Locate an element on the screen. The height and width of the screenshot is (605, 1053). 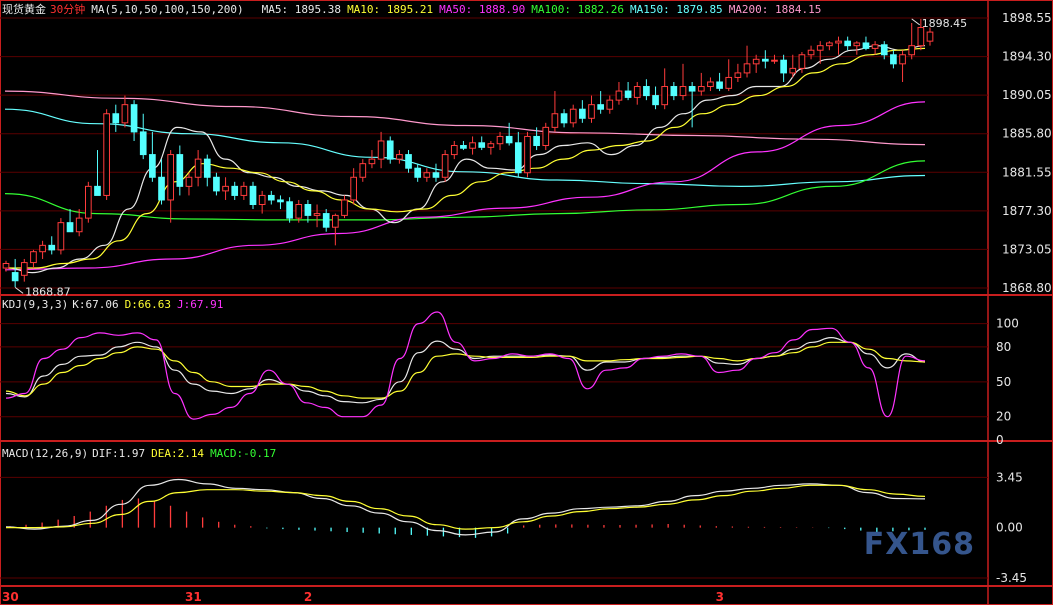
macd-y-tick-2: -3.45 is located at coordinates (1011, 578).